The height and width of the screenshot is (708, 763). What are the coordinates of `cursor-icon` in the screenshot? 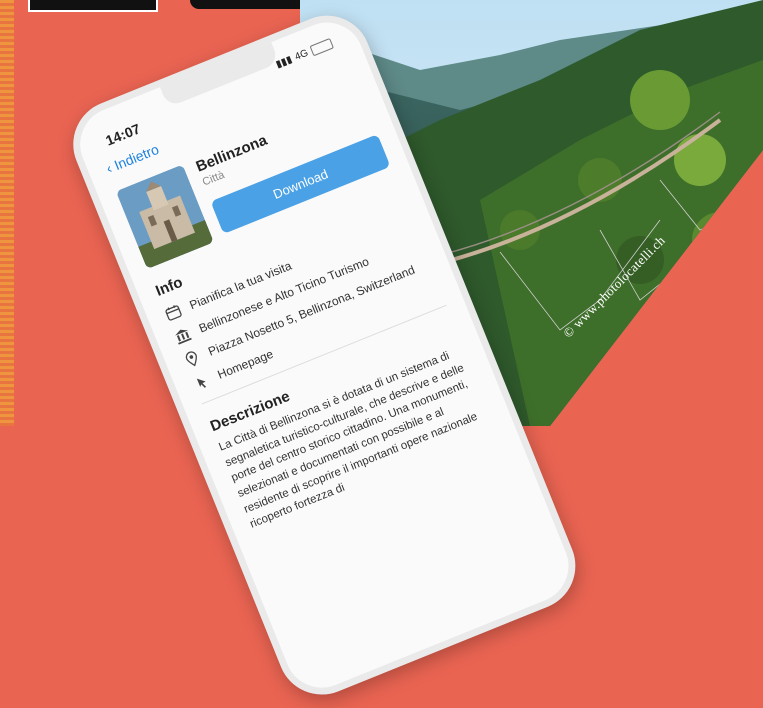 It's located at (201, 382).